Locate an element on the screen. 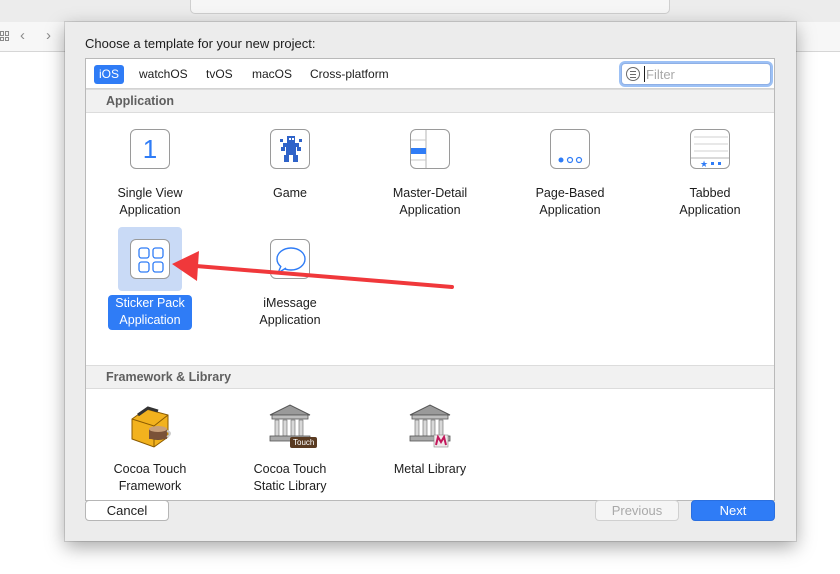 This screenshot has height=574, width=840. window-title-bar is located at coordinates (430, 7).